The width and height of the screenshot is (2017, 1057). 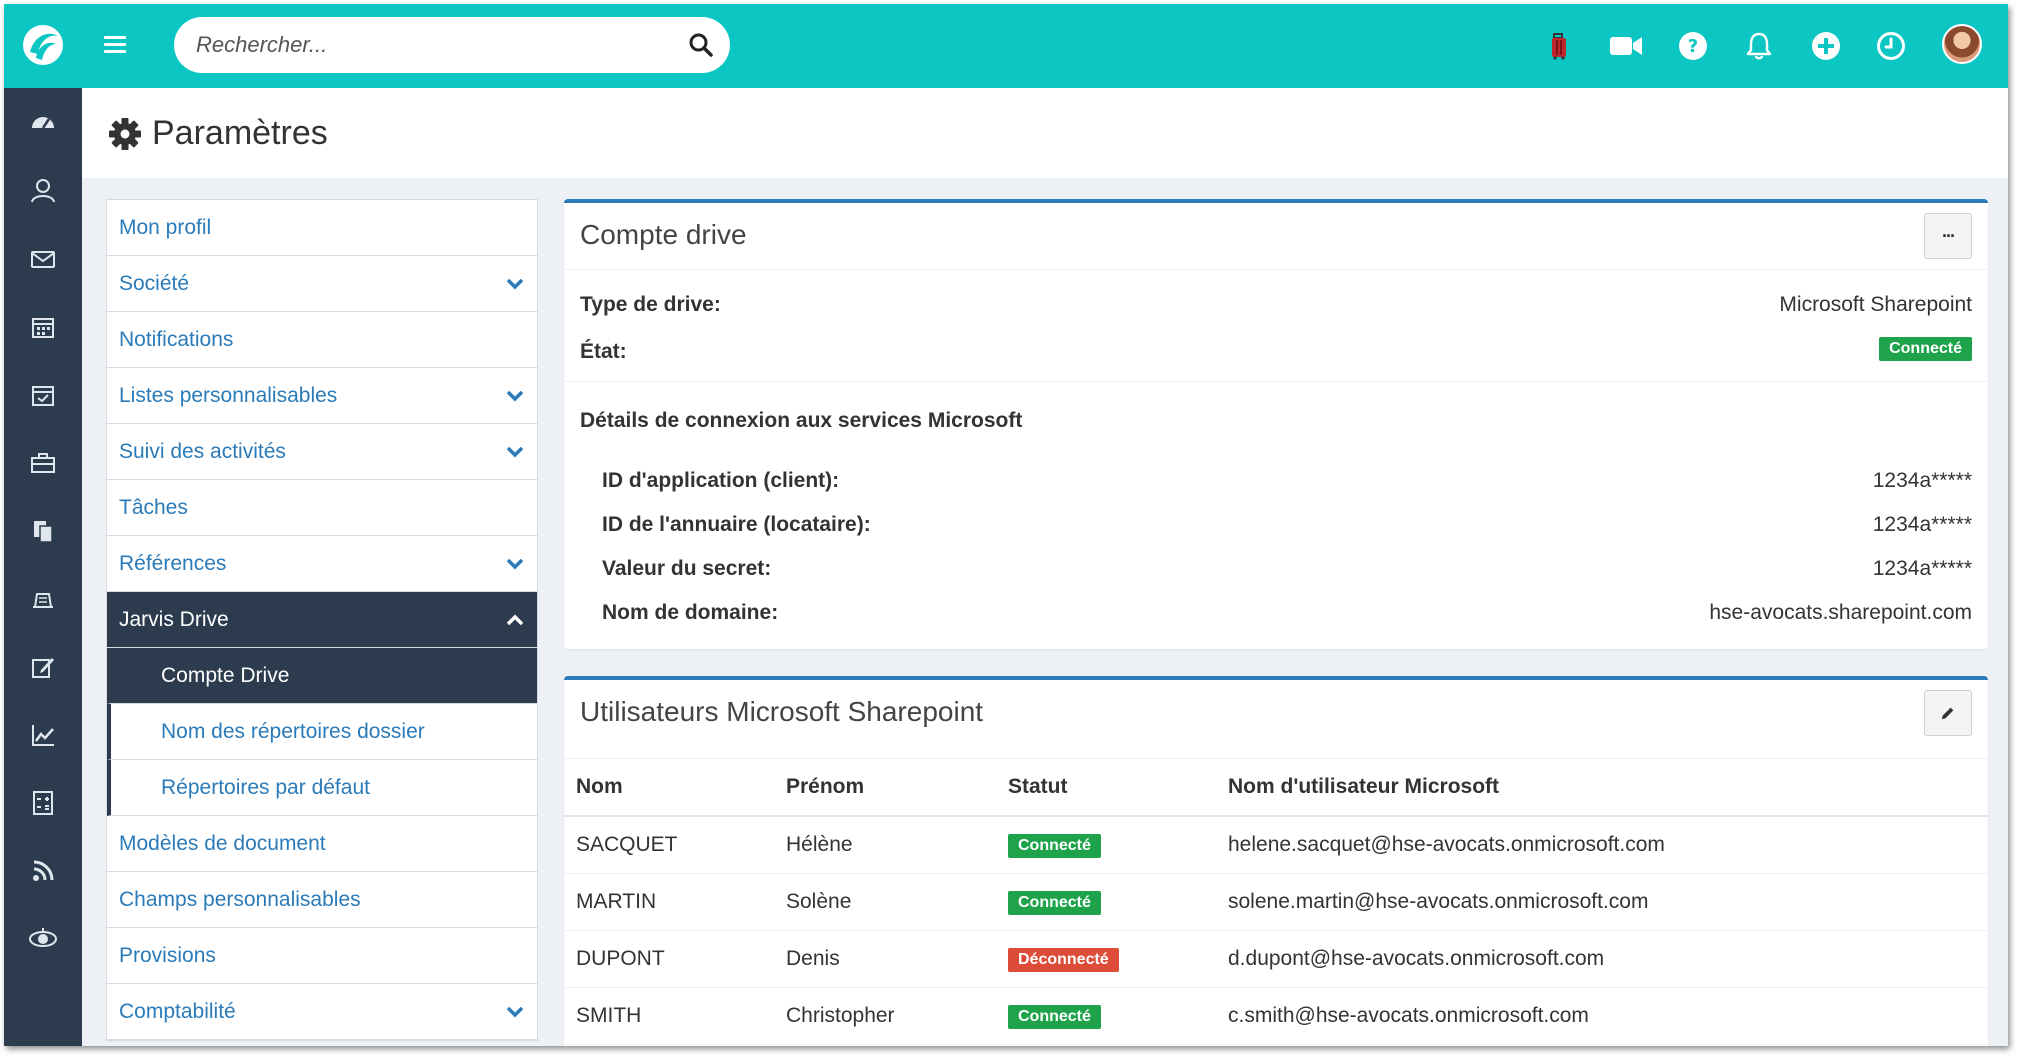 I want to click on menu-item-references: Références, so click(x=322, y=564).